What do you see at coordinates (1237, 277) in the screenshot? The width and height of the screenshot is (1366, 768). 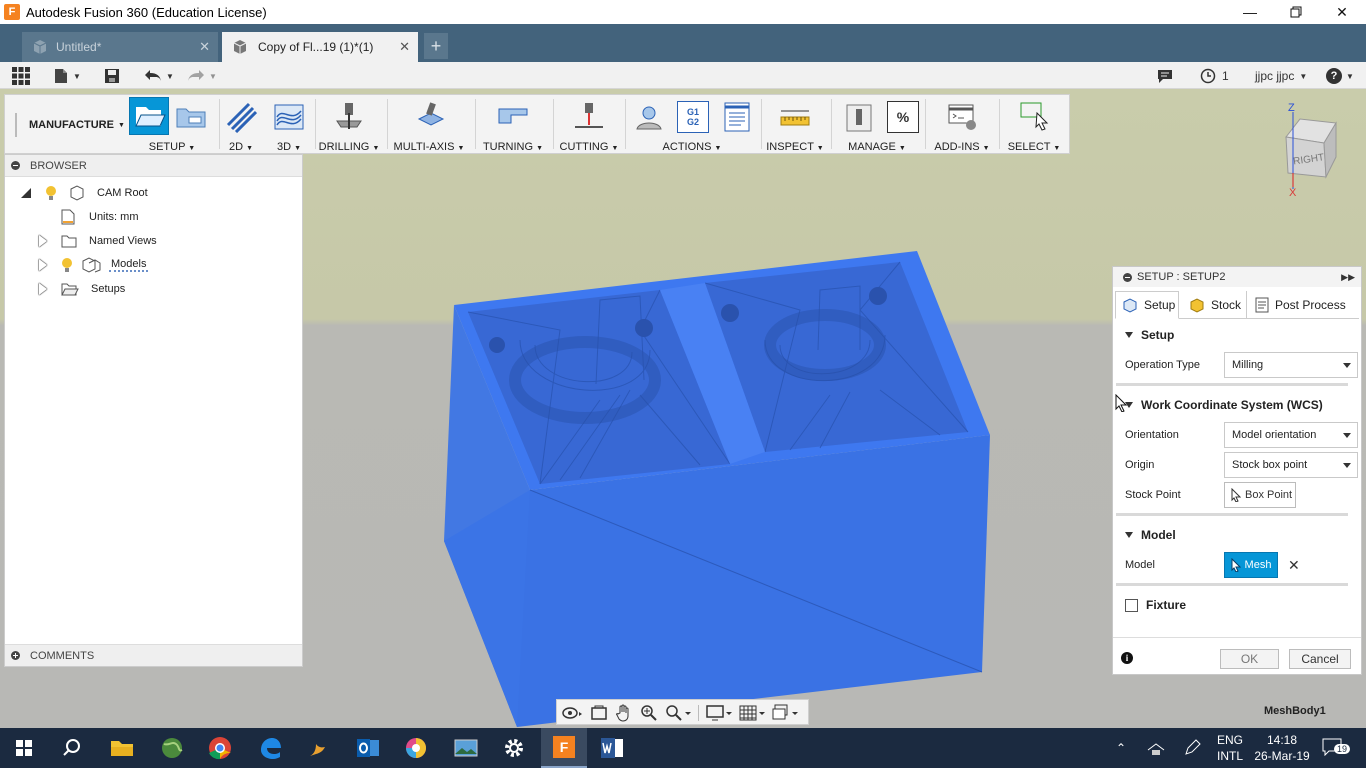 I see `dialog-title-bar: SETUP : SETUP2 ▶▶` at bounding box center [1237, 277].